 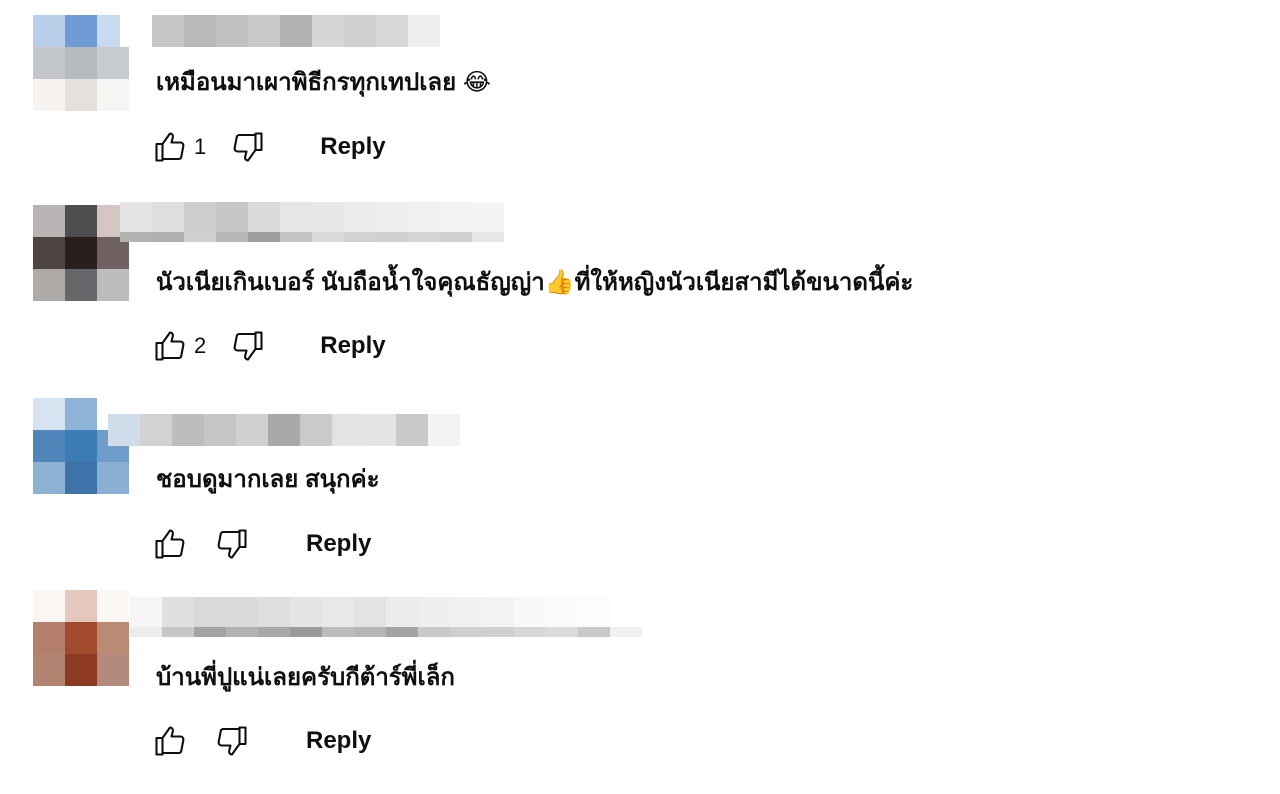 I want to click on like-count: 2, so click(x=200, y=345).